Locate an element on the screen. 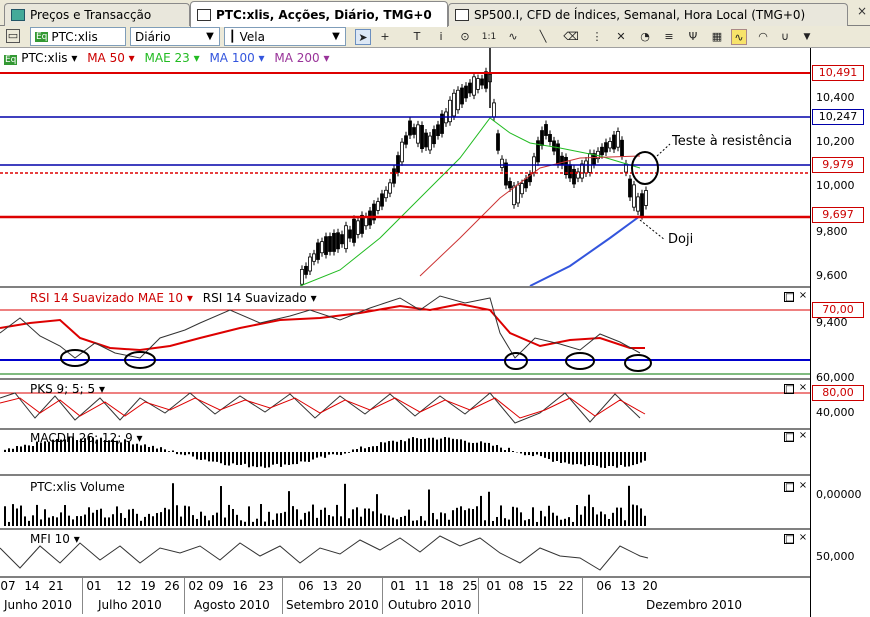  pitchfork-icon: Ψ is located at coordinates (693, 37).